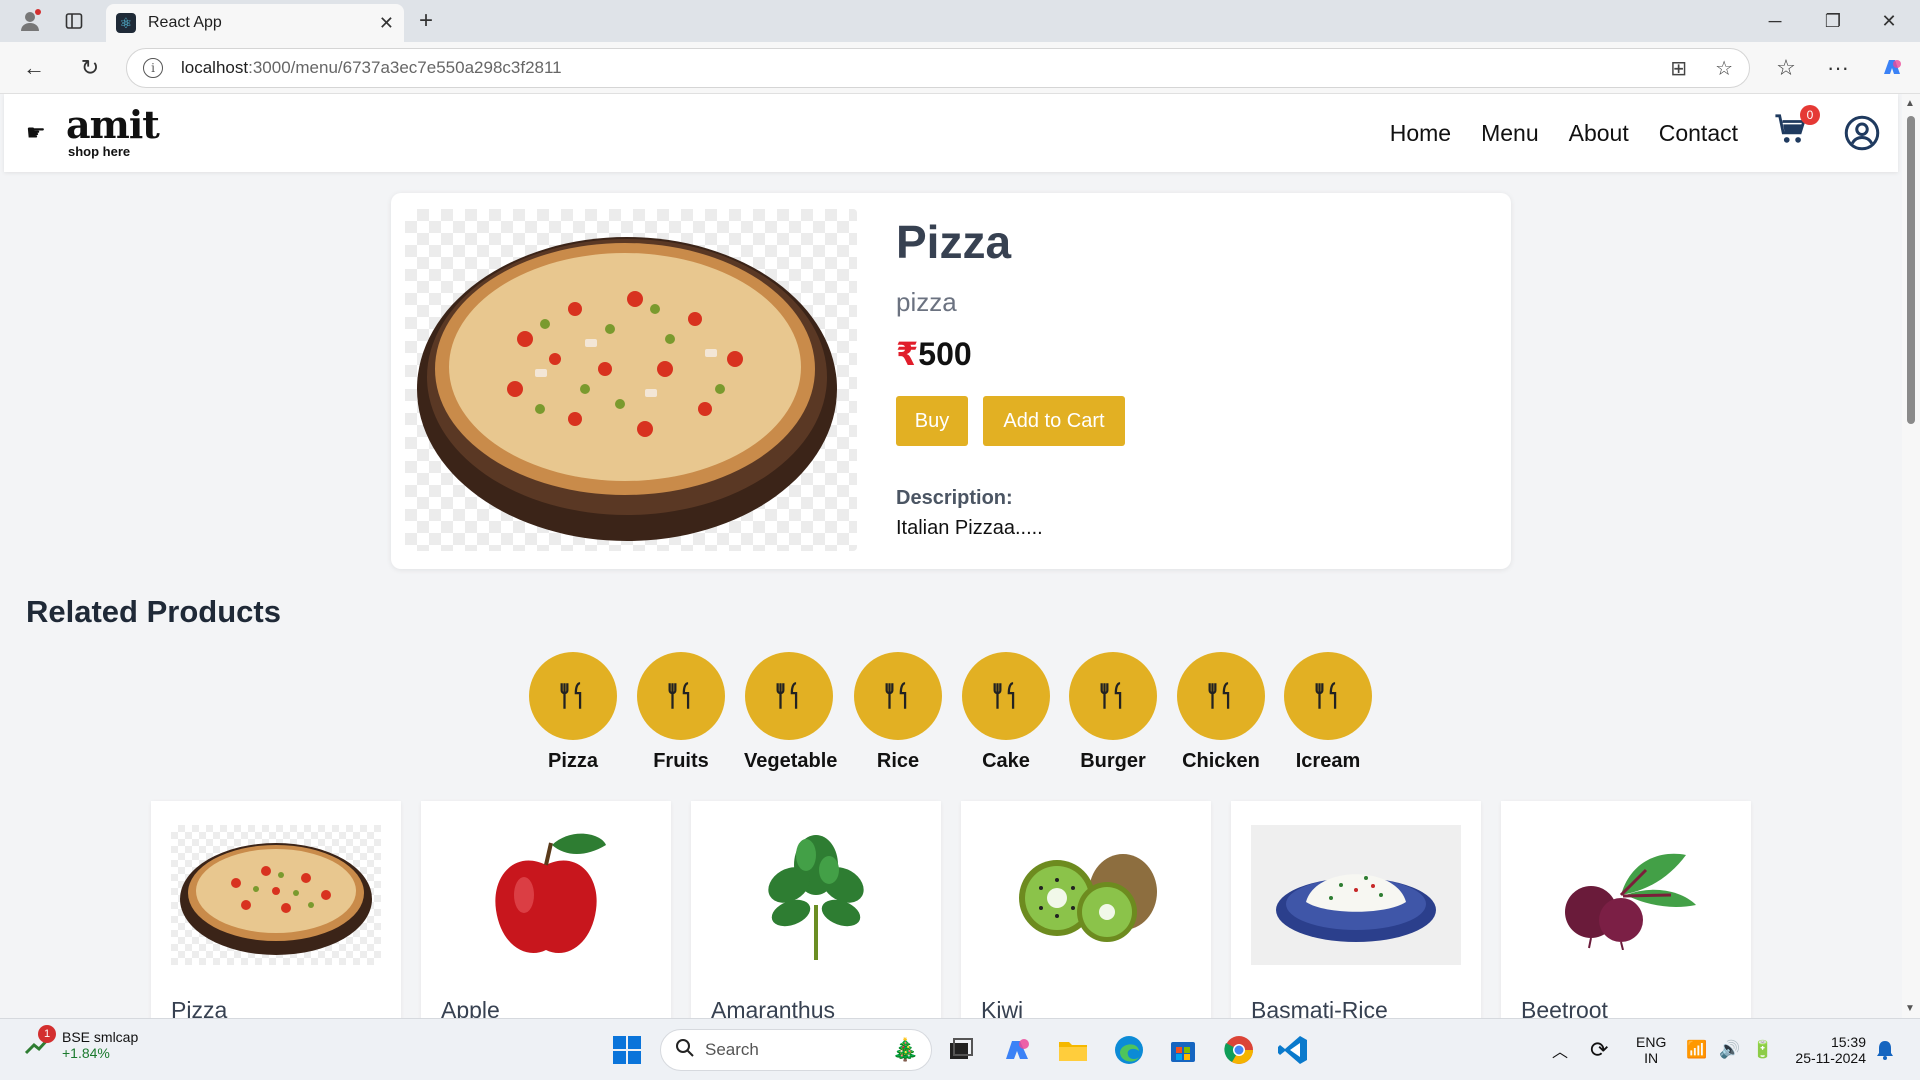 This screenshot has width=1920, height=1080. What do you see at coordinates (1328, 712) in the screenshot?
I see `category-icream: Icream` at bounding box center [1328, 712].